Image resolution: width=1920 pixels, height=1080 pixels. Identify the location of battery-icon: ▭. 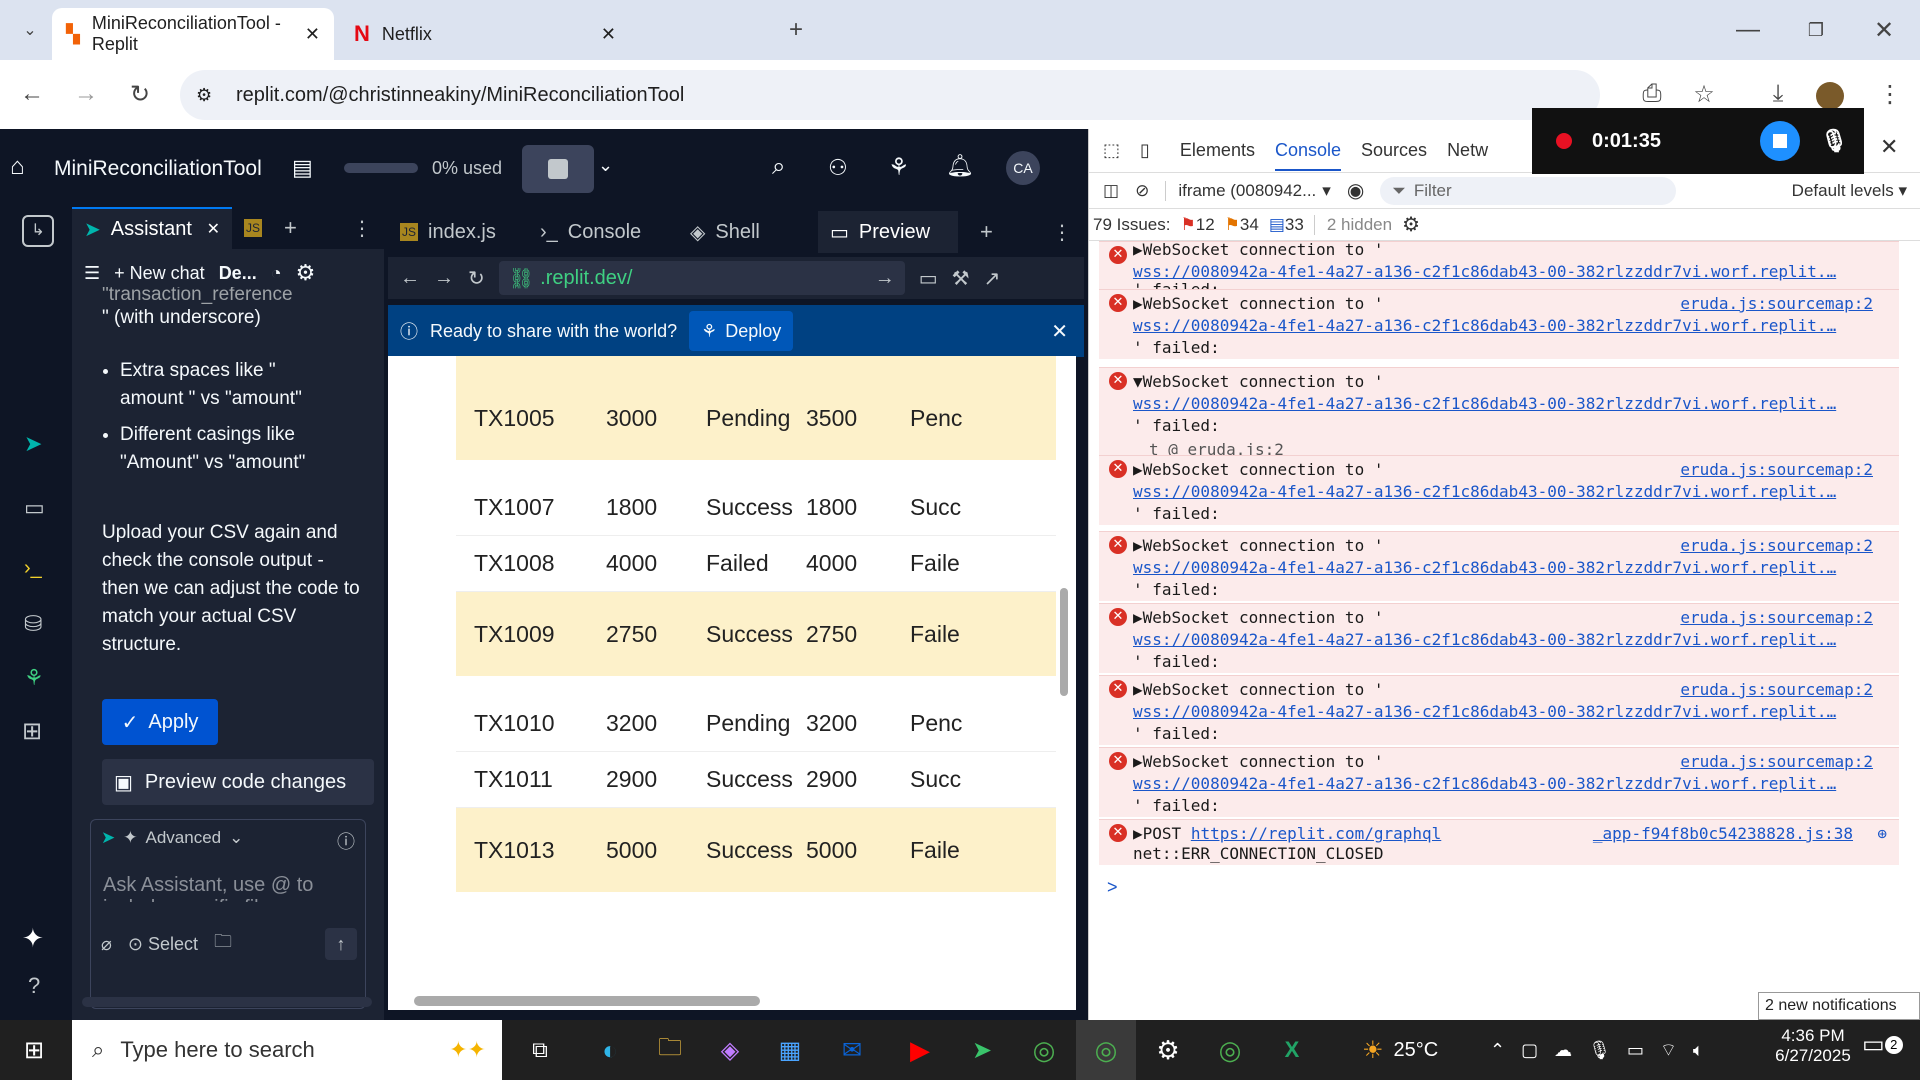
(1635, 1050).